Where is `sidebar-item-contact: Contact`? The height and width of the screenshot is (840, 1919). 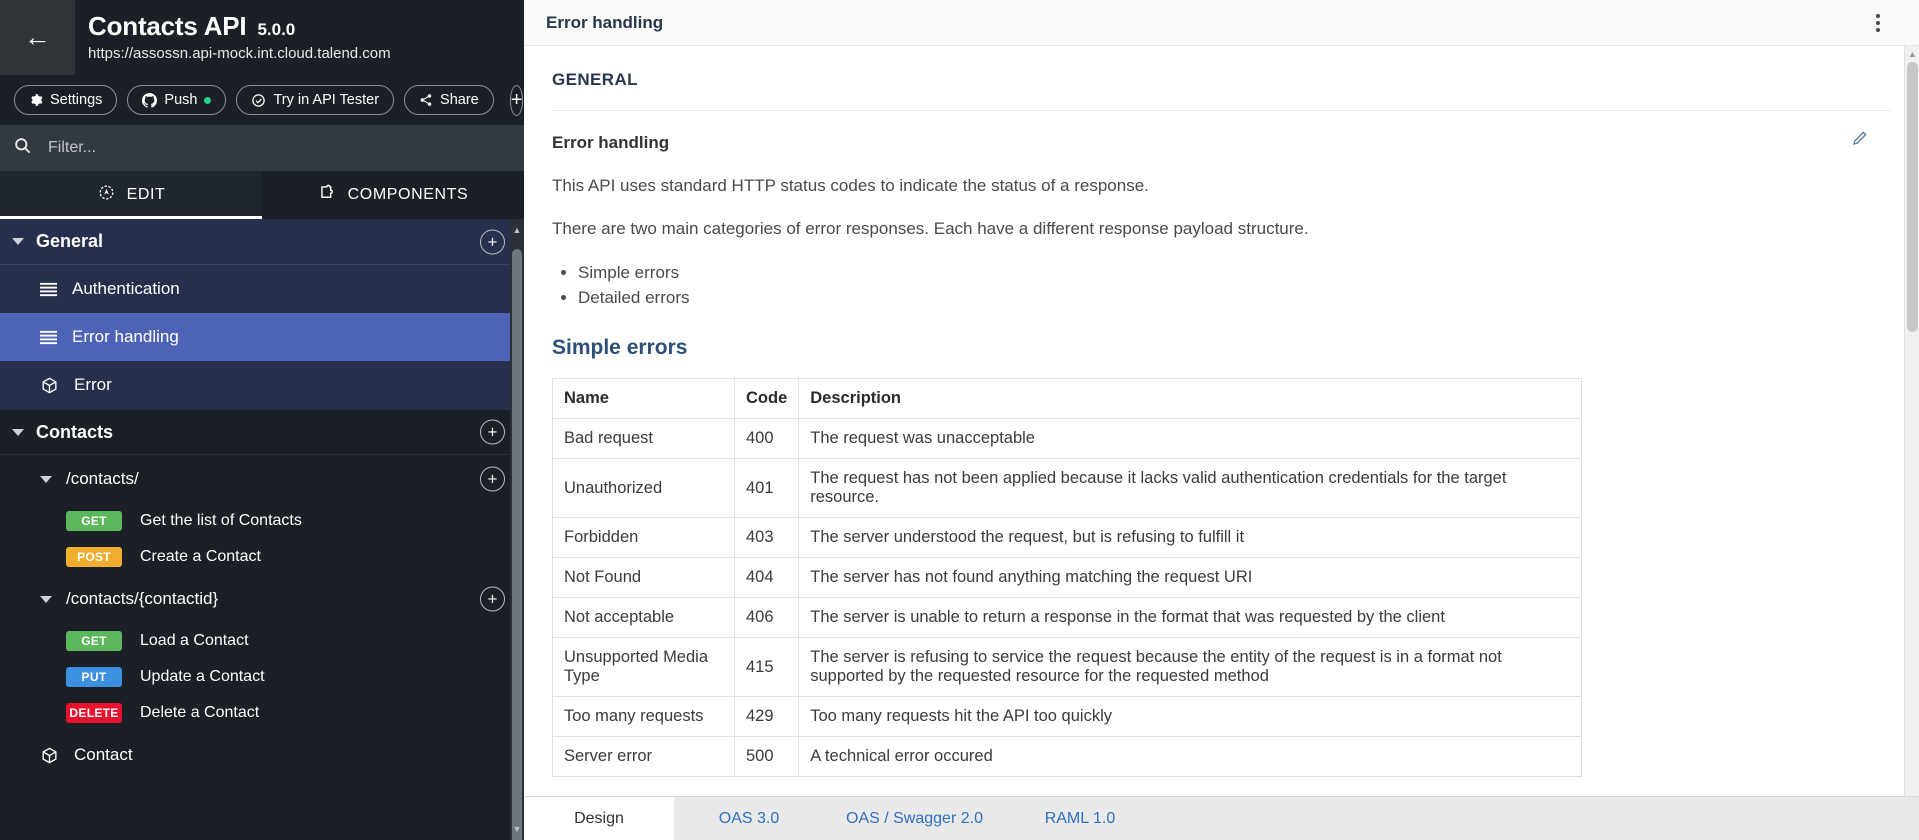
sidebar-item-contact: Contact is located at coordinates (262, 755).